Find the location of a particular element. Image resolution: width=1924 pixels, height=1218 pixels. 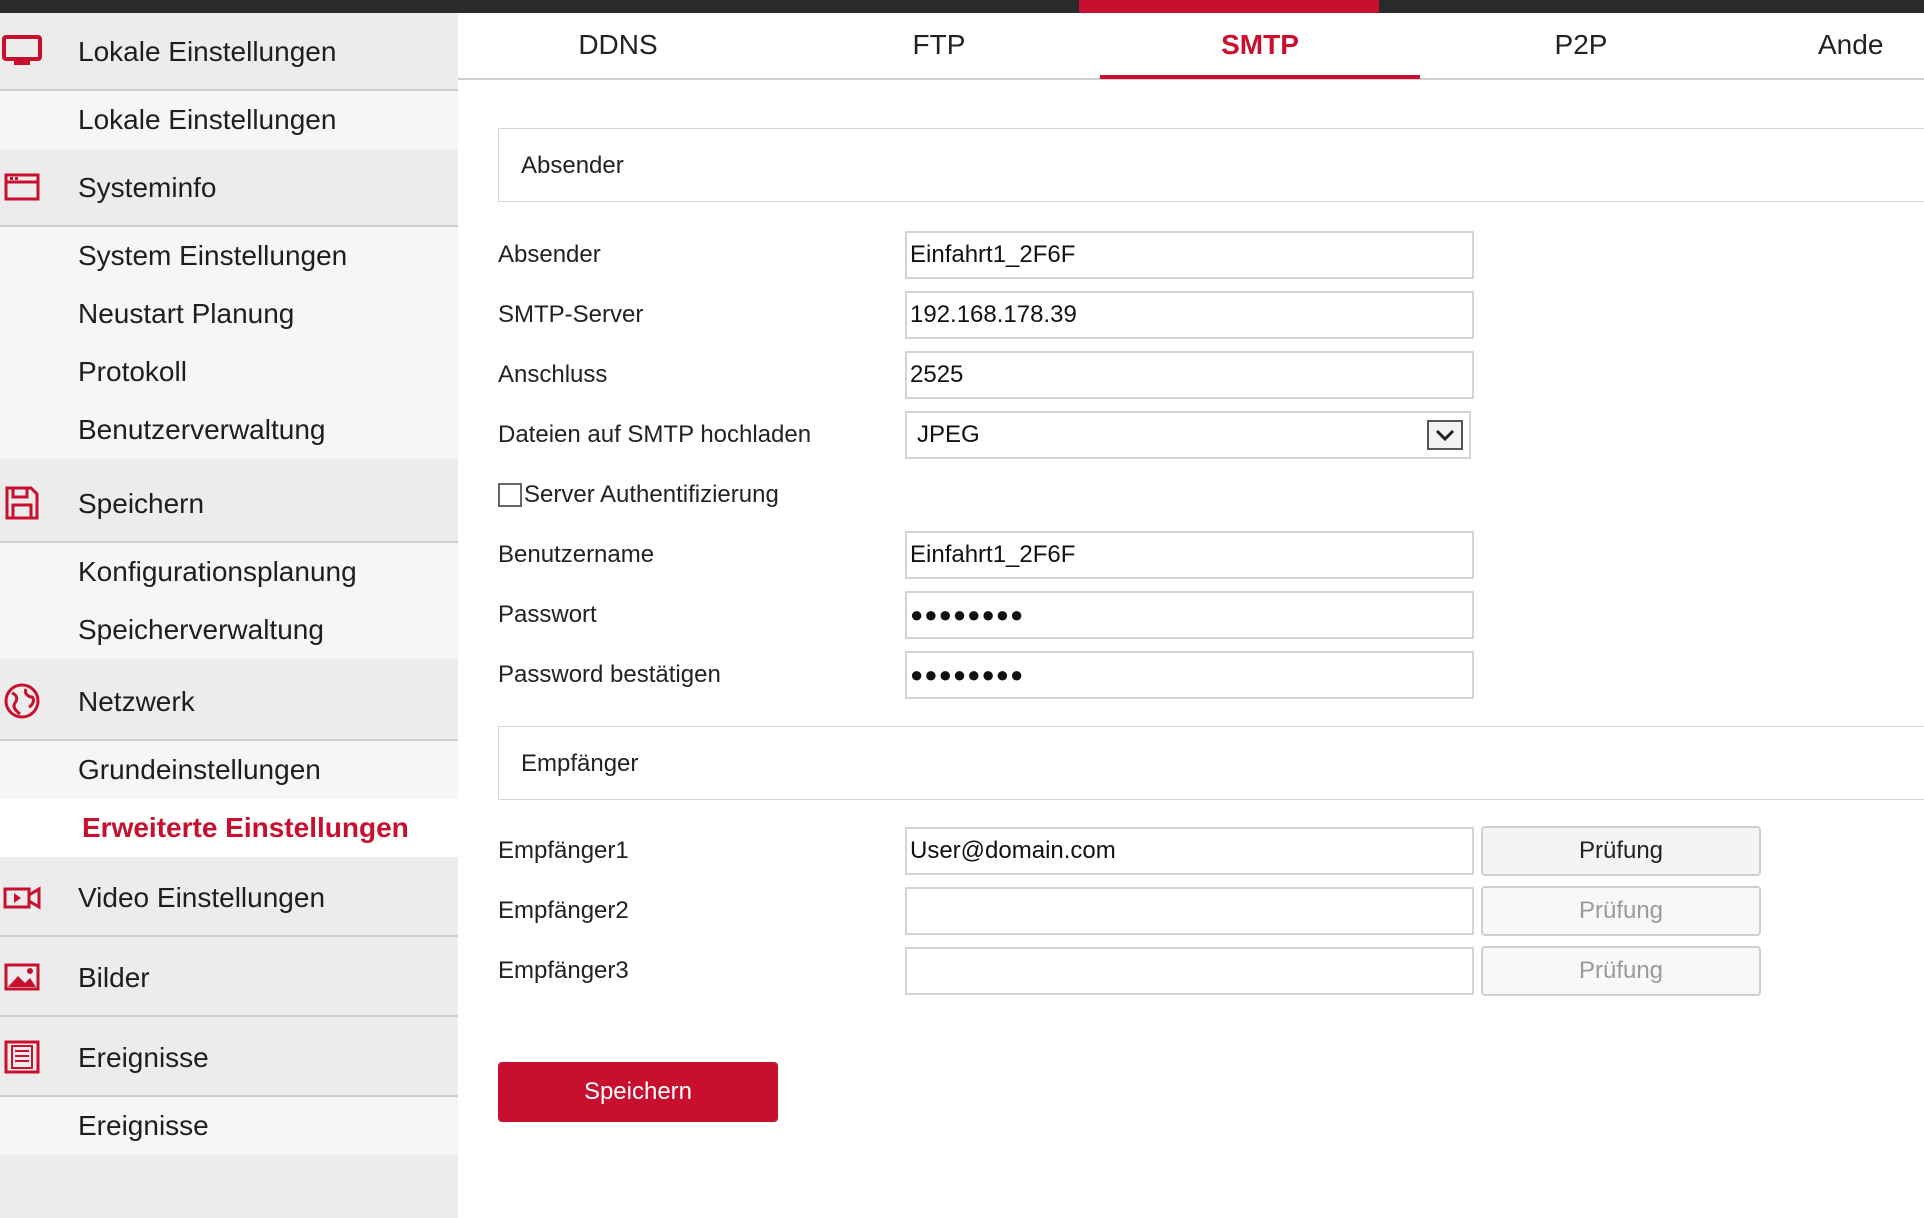

sidebar-item-config-schedule: Konfigurationsplanung is located at coordinates (229, 572).